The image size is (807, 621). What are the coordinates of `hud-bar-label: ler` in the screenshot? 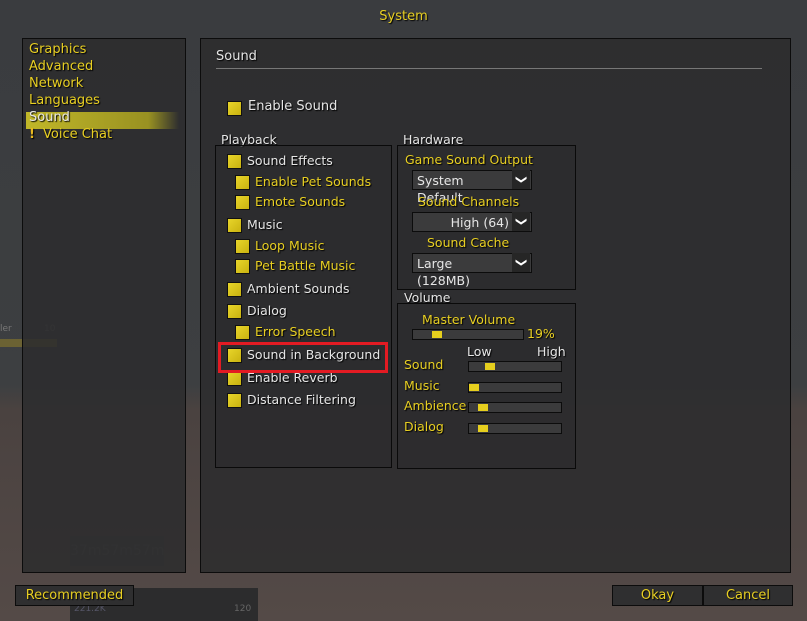 It's located at (6, 329).